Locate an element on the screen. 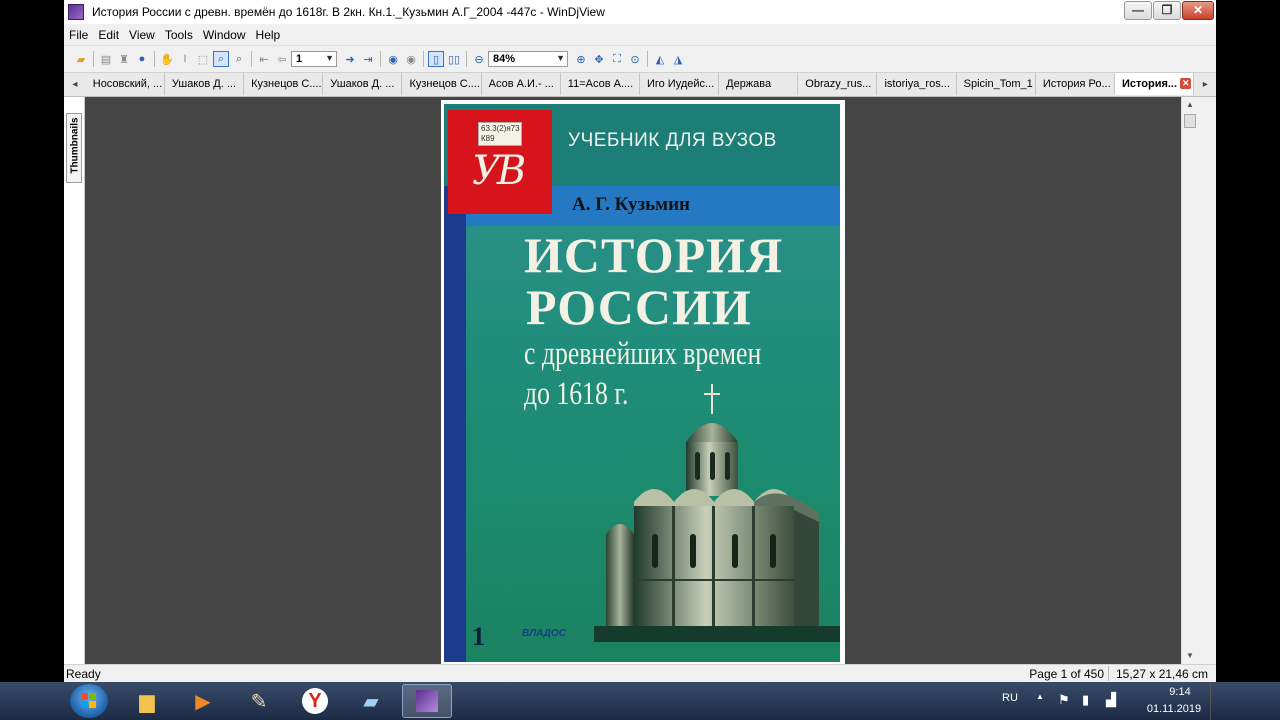  windows-taskbar: ▆ ▶ ✎ Y ▰ RU ▲ ⚑ ▮ ▟ 9:14 01.11.2019 is located at coordinates (640, 701).